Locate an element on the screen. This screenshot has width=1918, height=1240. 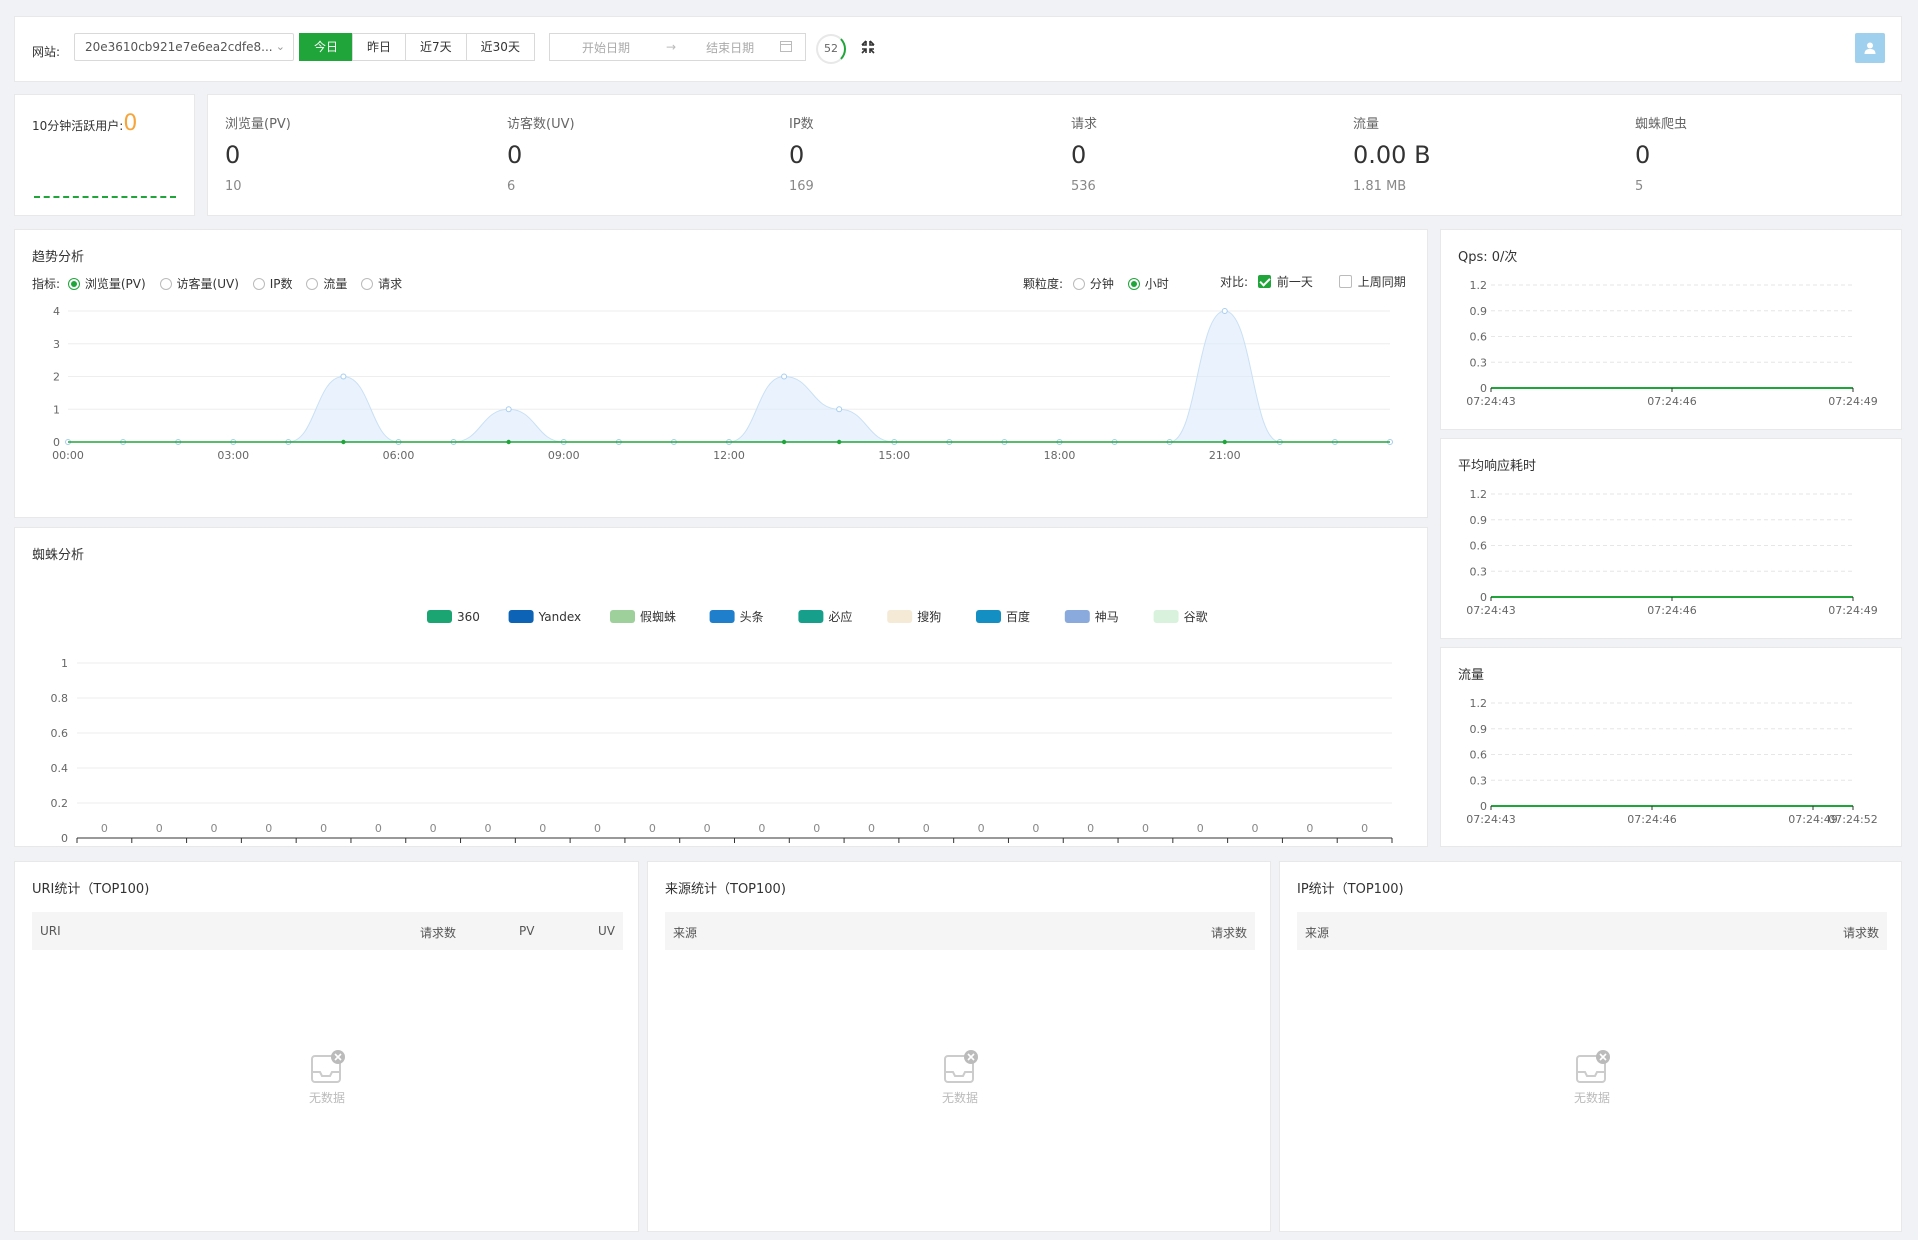
end-date-input: 结束日期 is located at coordinates (730, 47).